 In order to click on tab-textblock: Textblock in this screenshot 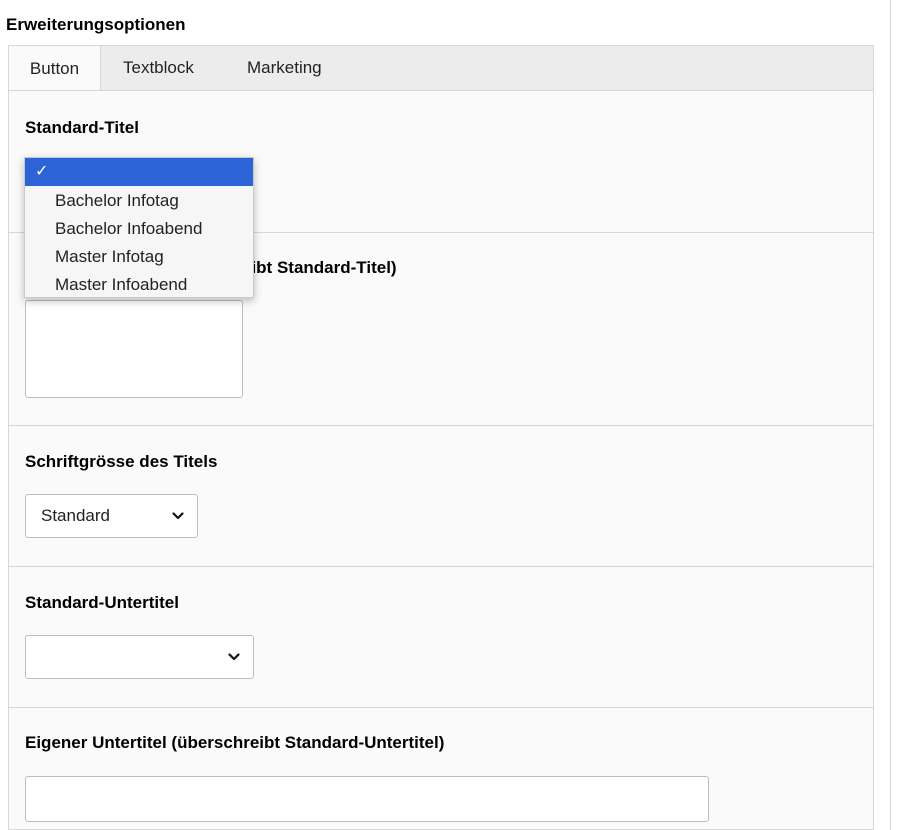, I will do `click(158, 68)`.